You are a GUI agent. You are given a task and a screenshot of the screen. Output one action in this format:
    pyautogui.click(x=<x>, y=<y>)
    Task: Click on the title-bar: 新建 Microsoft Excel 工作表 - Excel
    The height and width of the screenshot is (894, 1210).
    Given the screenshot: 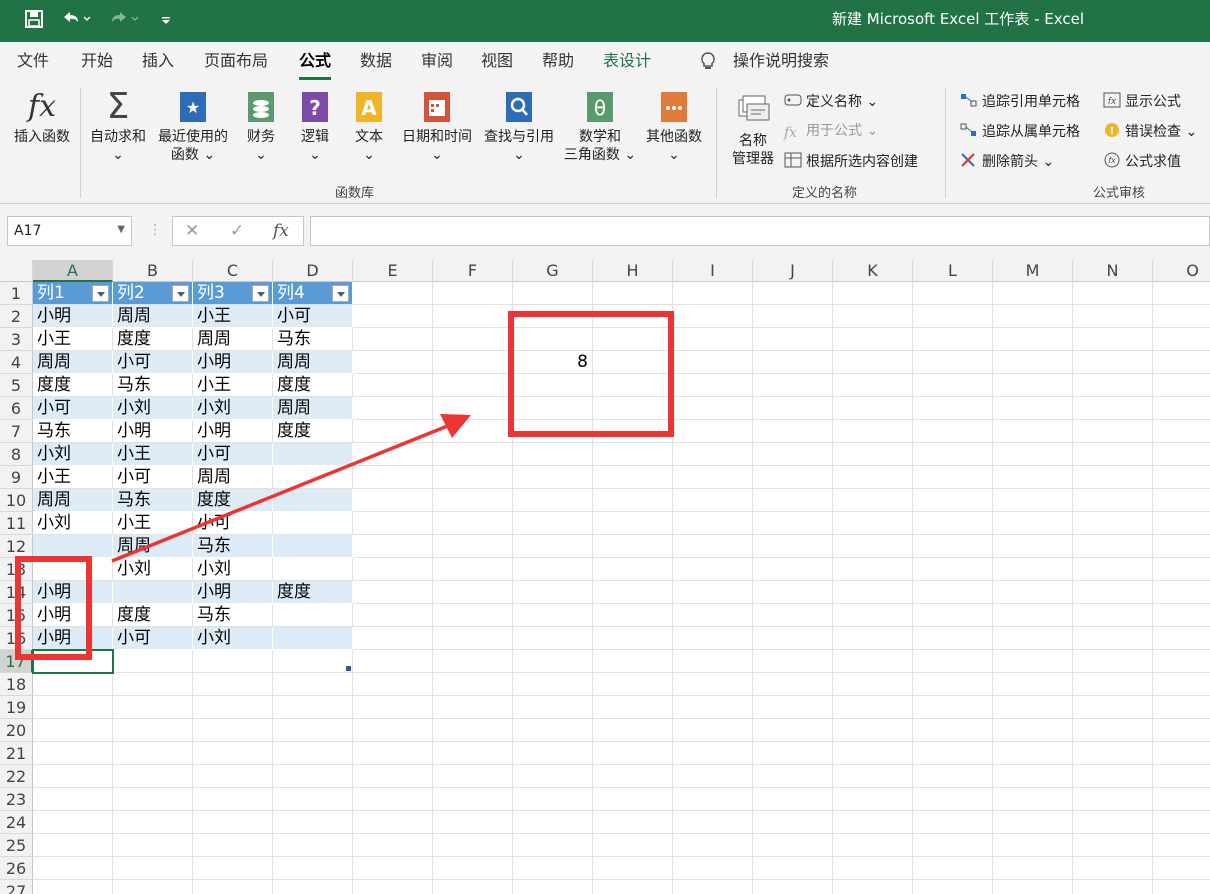 What is the action you would take?
    pyautogui.click(x=605, y=21)
    